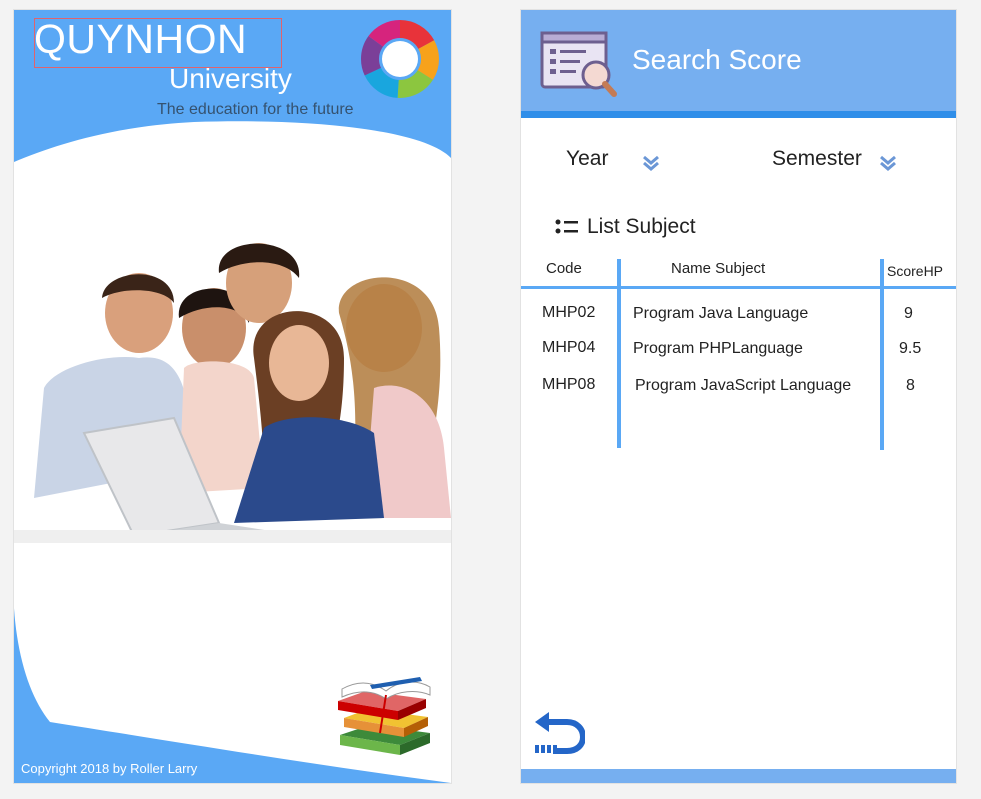 The height and width of the screenshot is (799, 981). Describe the element at coordinates (109, 768) in the screenshot. I see `copyright-text: Copyright 2018 by Roller Larry` at that location.